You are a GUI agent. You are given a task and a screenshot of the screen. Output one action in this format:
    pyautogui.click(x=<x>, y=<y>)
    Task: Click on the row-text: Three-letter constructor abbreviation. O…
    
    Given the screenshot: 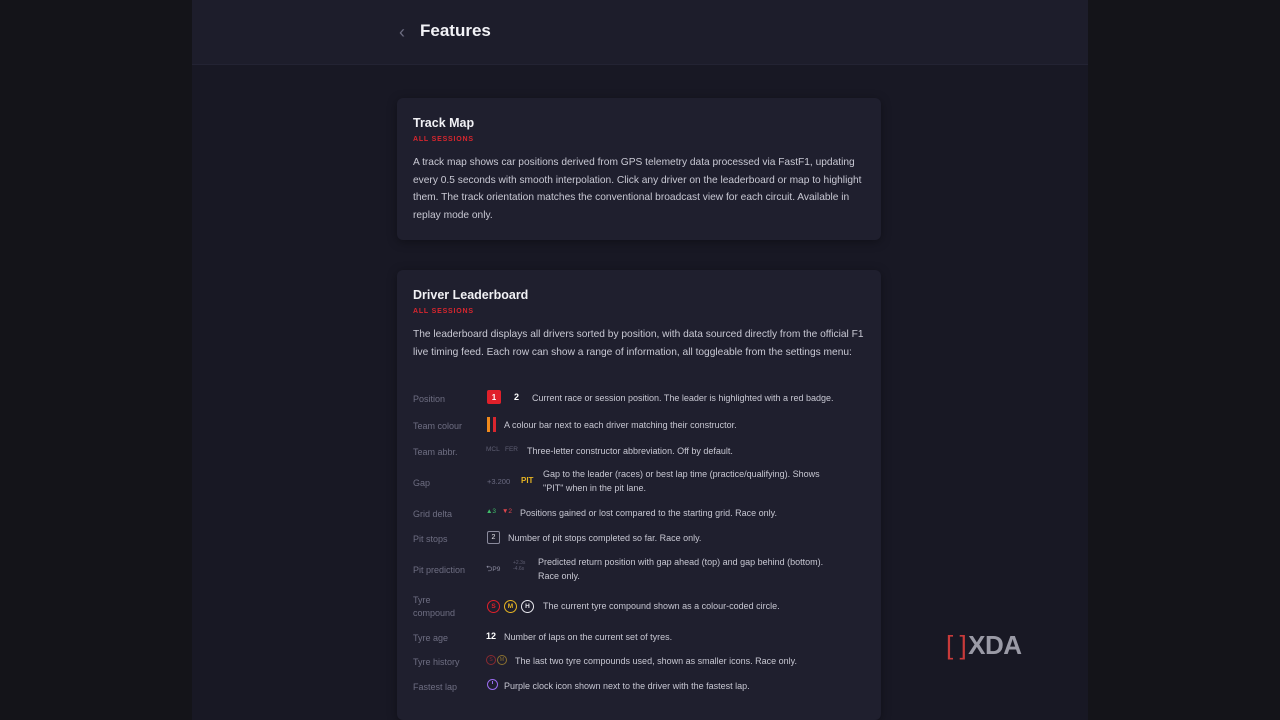 What is the action you would take?
    pyautogui.click(x=630, y=451)
    